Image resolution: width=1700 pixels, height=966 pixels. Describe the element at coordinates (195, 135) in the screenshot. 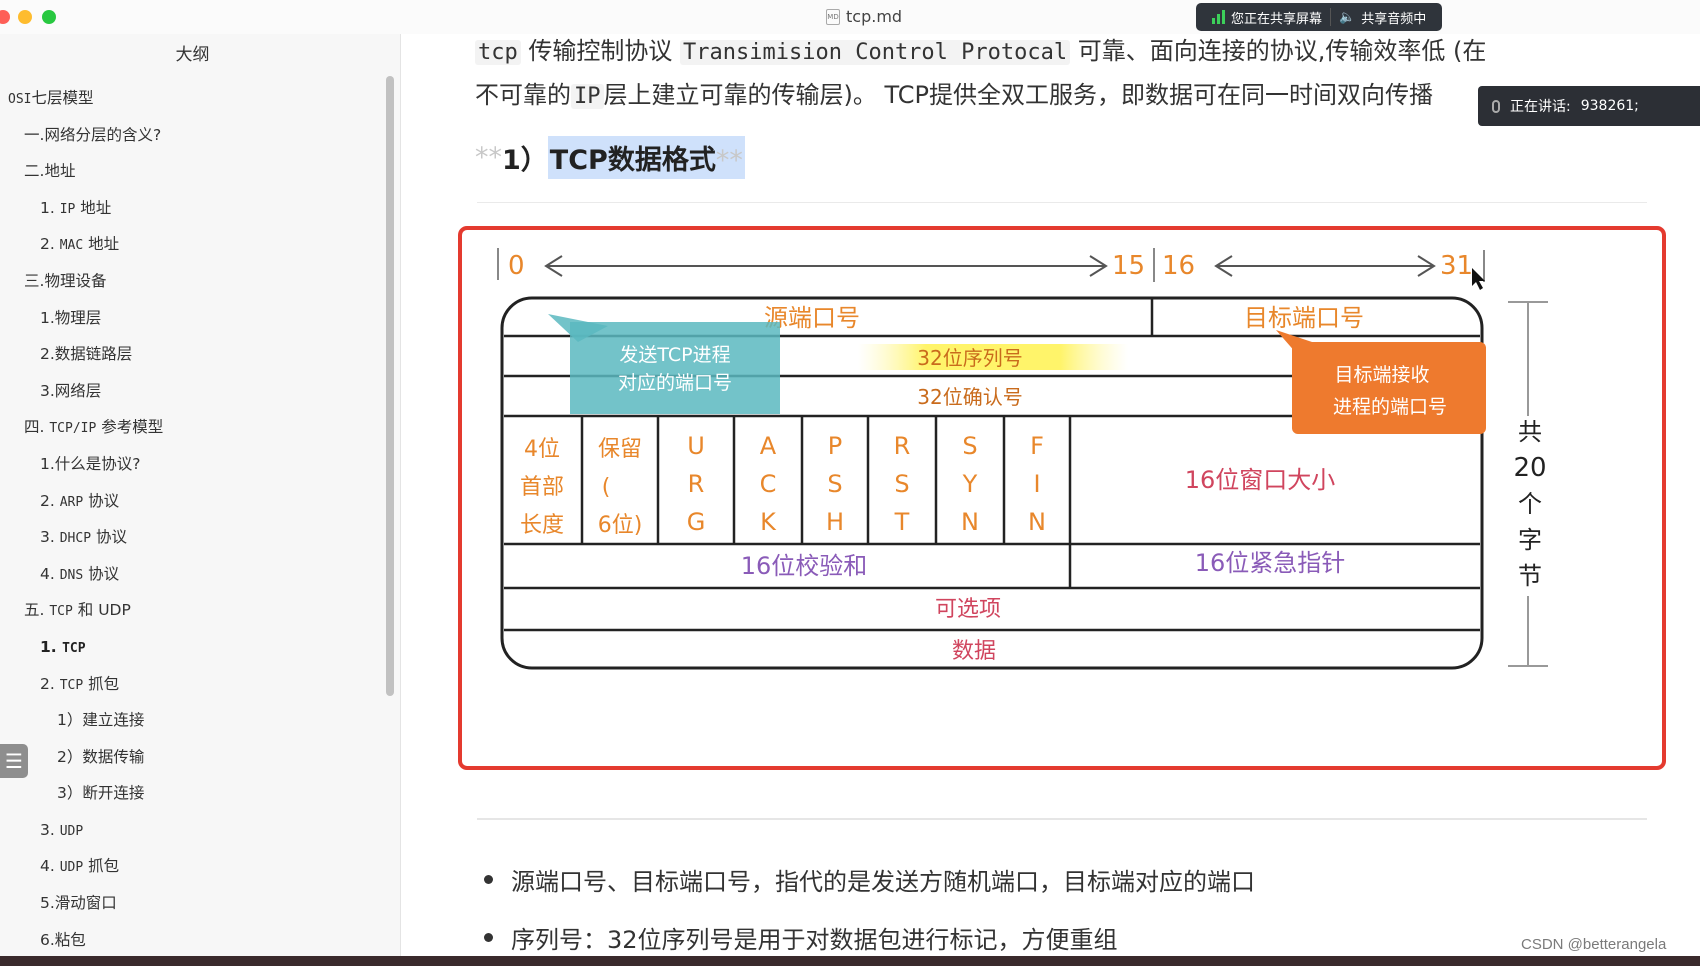

I see `outline-item: 一.网络分层的含义?` at that location.